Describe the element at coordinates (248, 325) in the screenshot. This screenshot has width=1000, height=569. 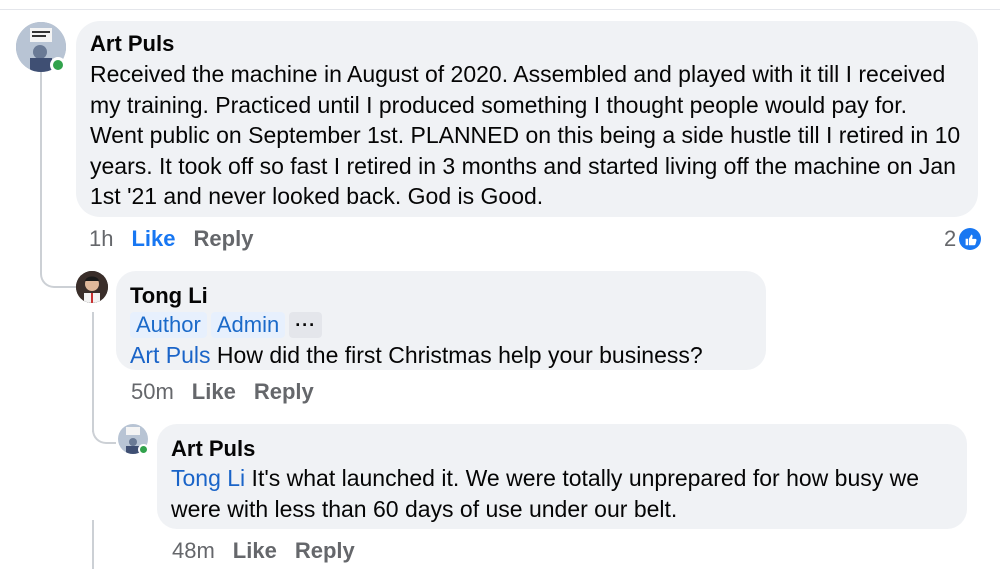
I see `admin-badge: Admin` at that location.